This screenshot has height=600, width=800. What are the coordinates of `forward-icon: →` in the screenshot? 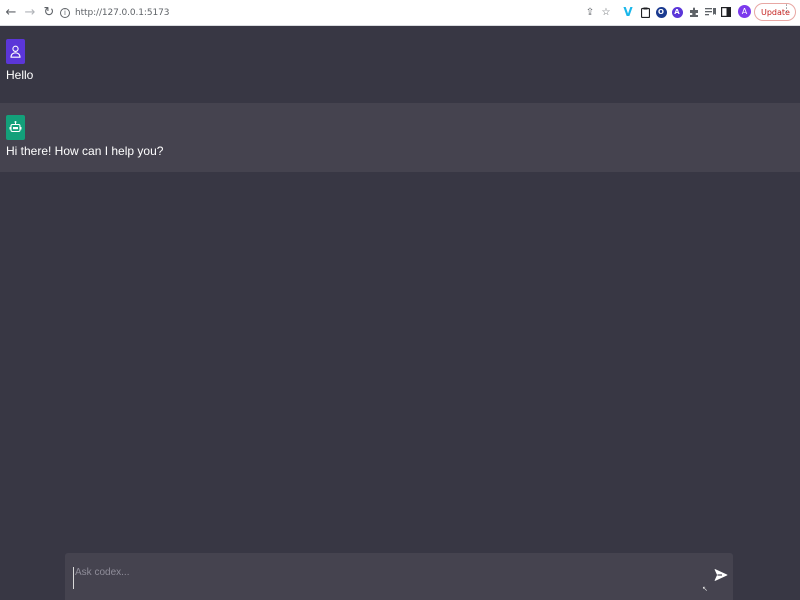 It's located at (30, 13).